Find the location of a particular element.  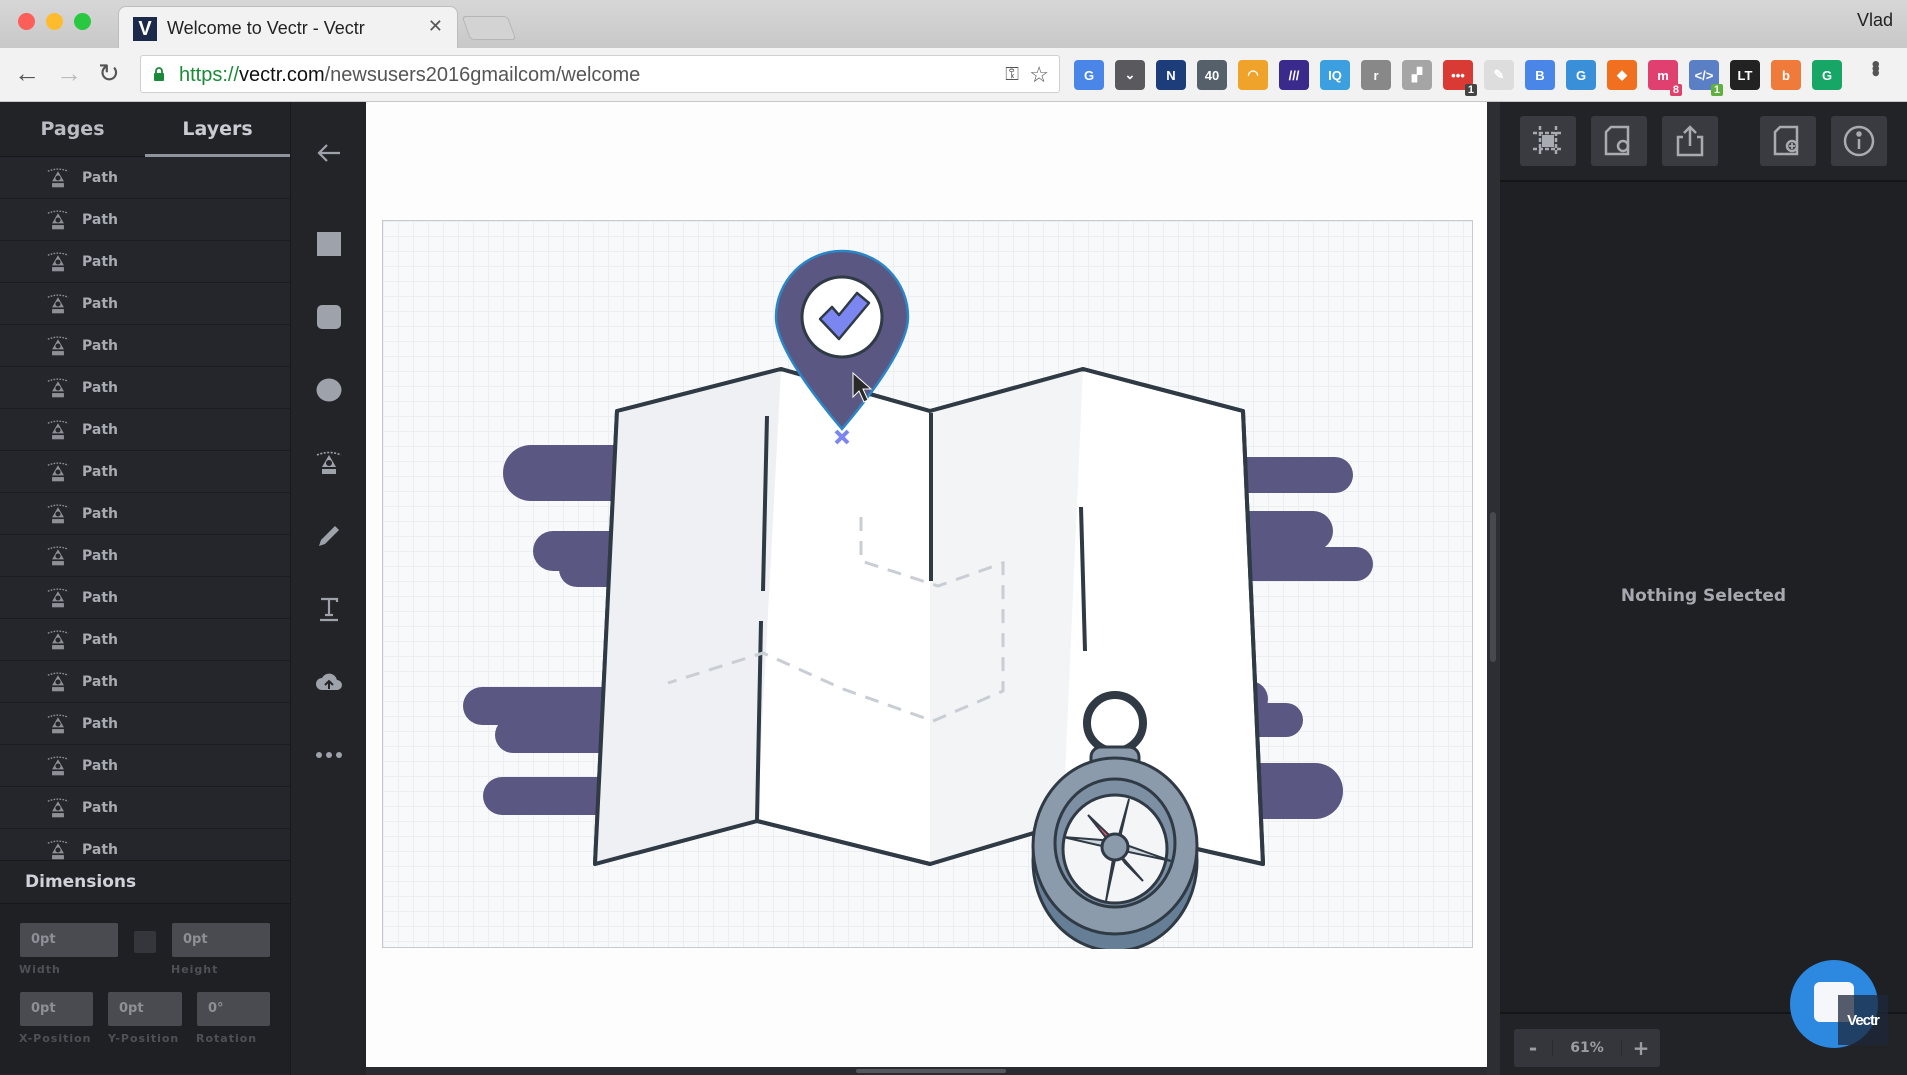

text-tool is located at coordinates (329, 609).